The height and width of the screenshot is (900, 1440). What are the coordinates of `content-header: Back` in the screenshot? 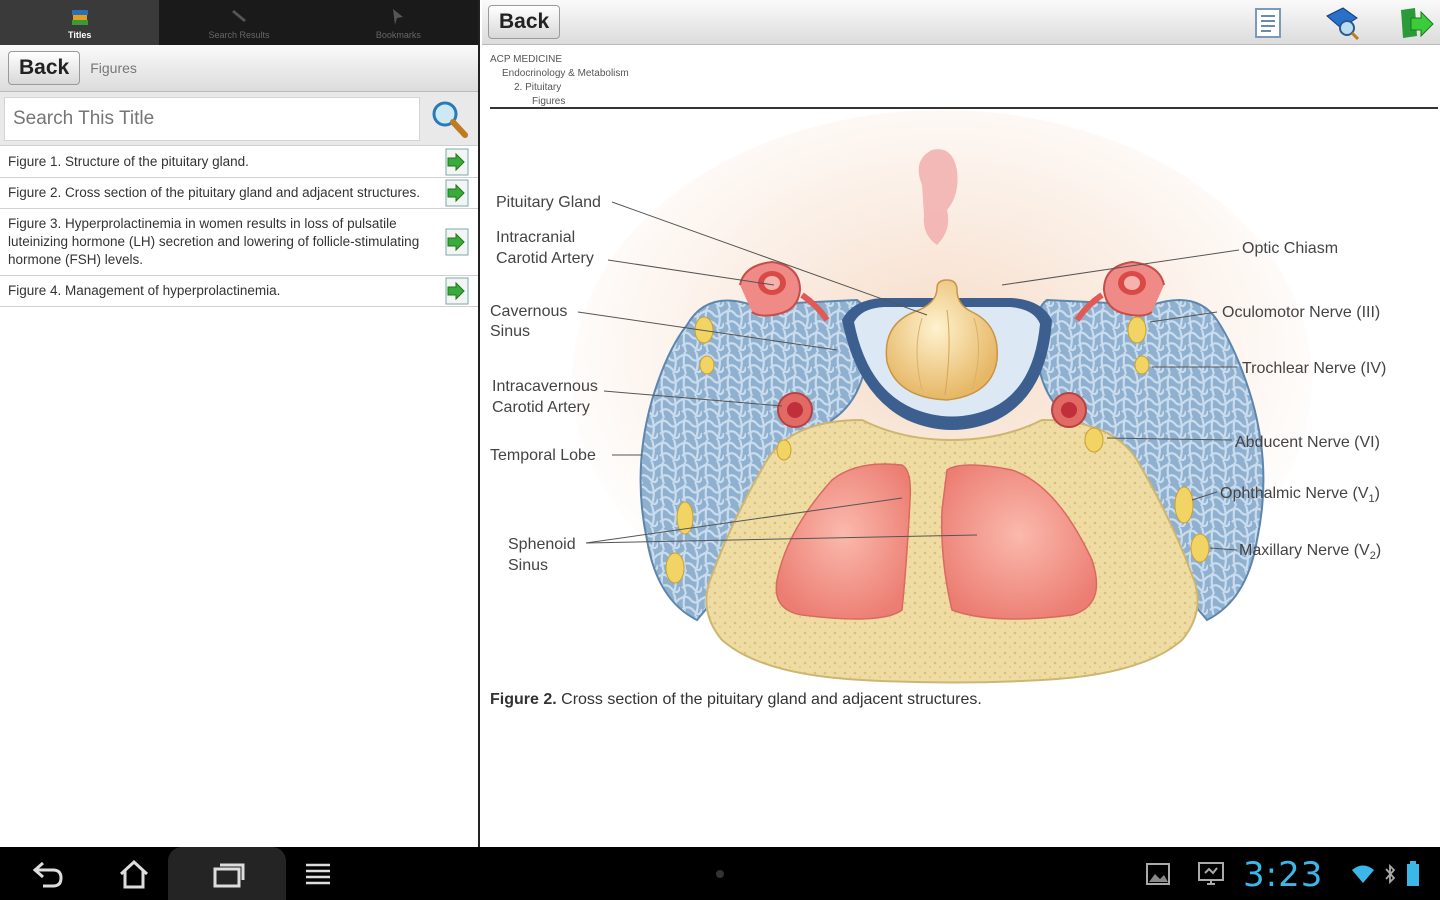 It's located at (961, 22).